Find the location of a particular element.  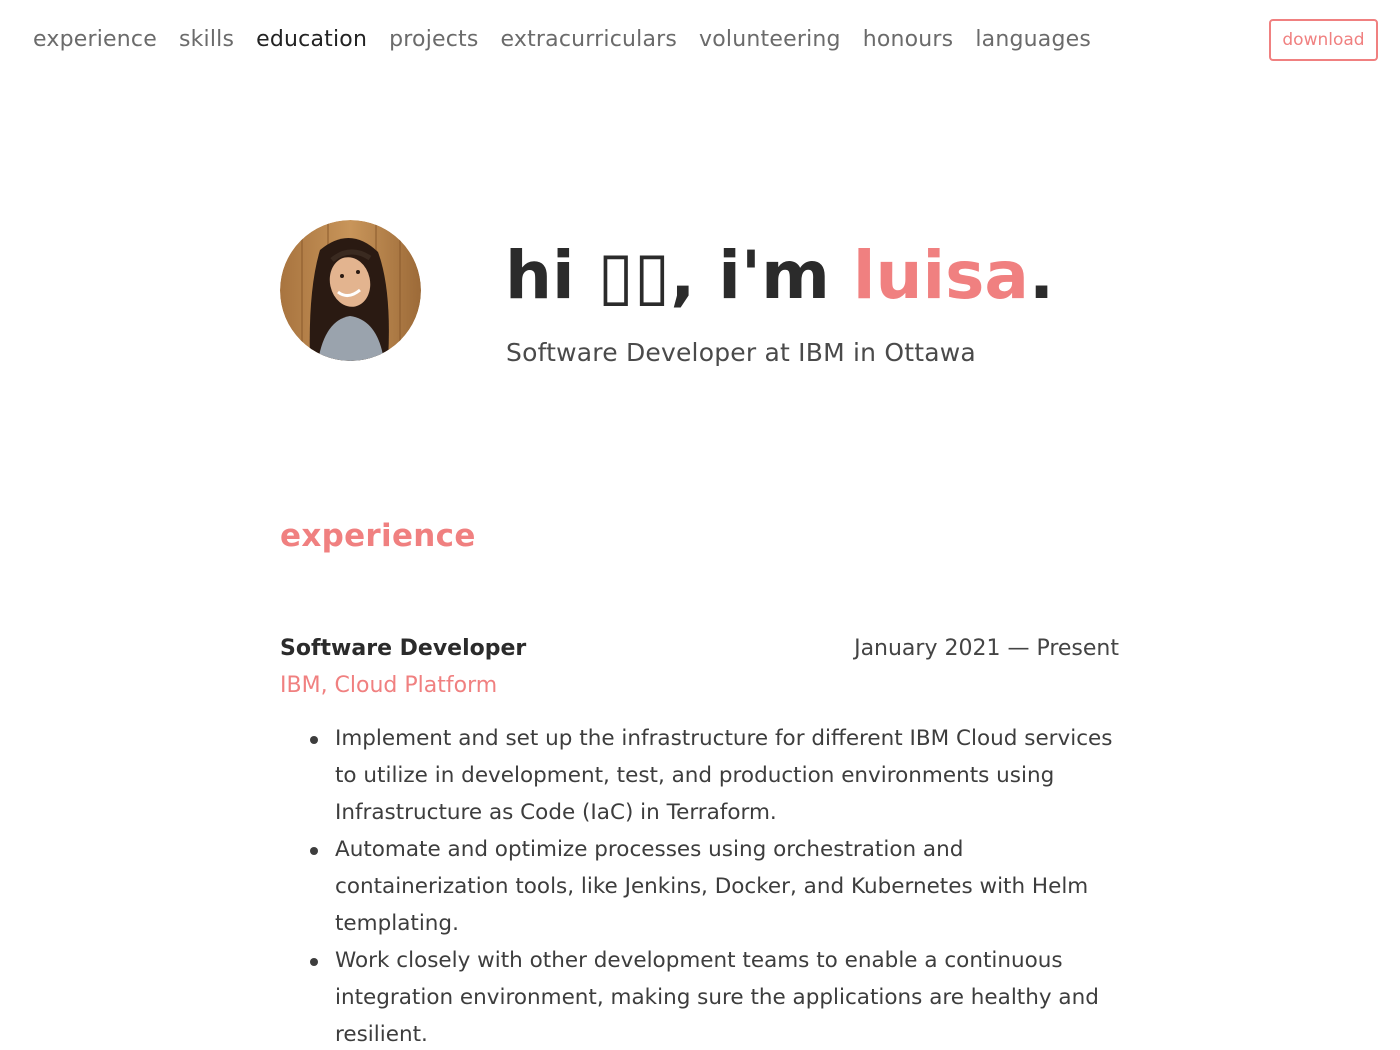

section-title-experience: experience is located at coordinates (378, 536).